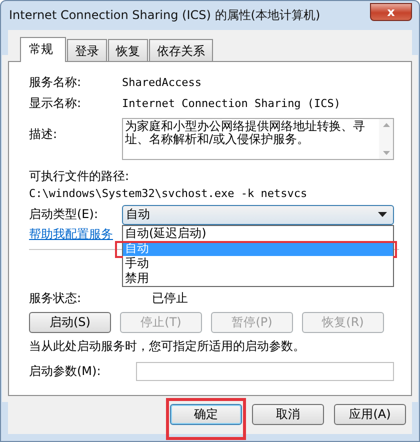 This screenshot has height=442, width=420. What do you see at coordinates (64, 214) in the screenshot?
I see `field-label: 启动类型(E):` at bounding box center [64, 214].